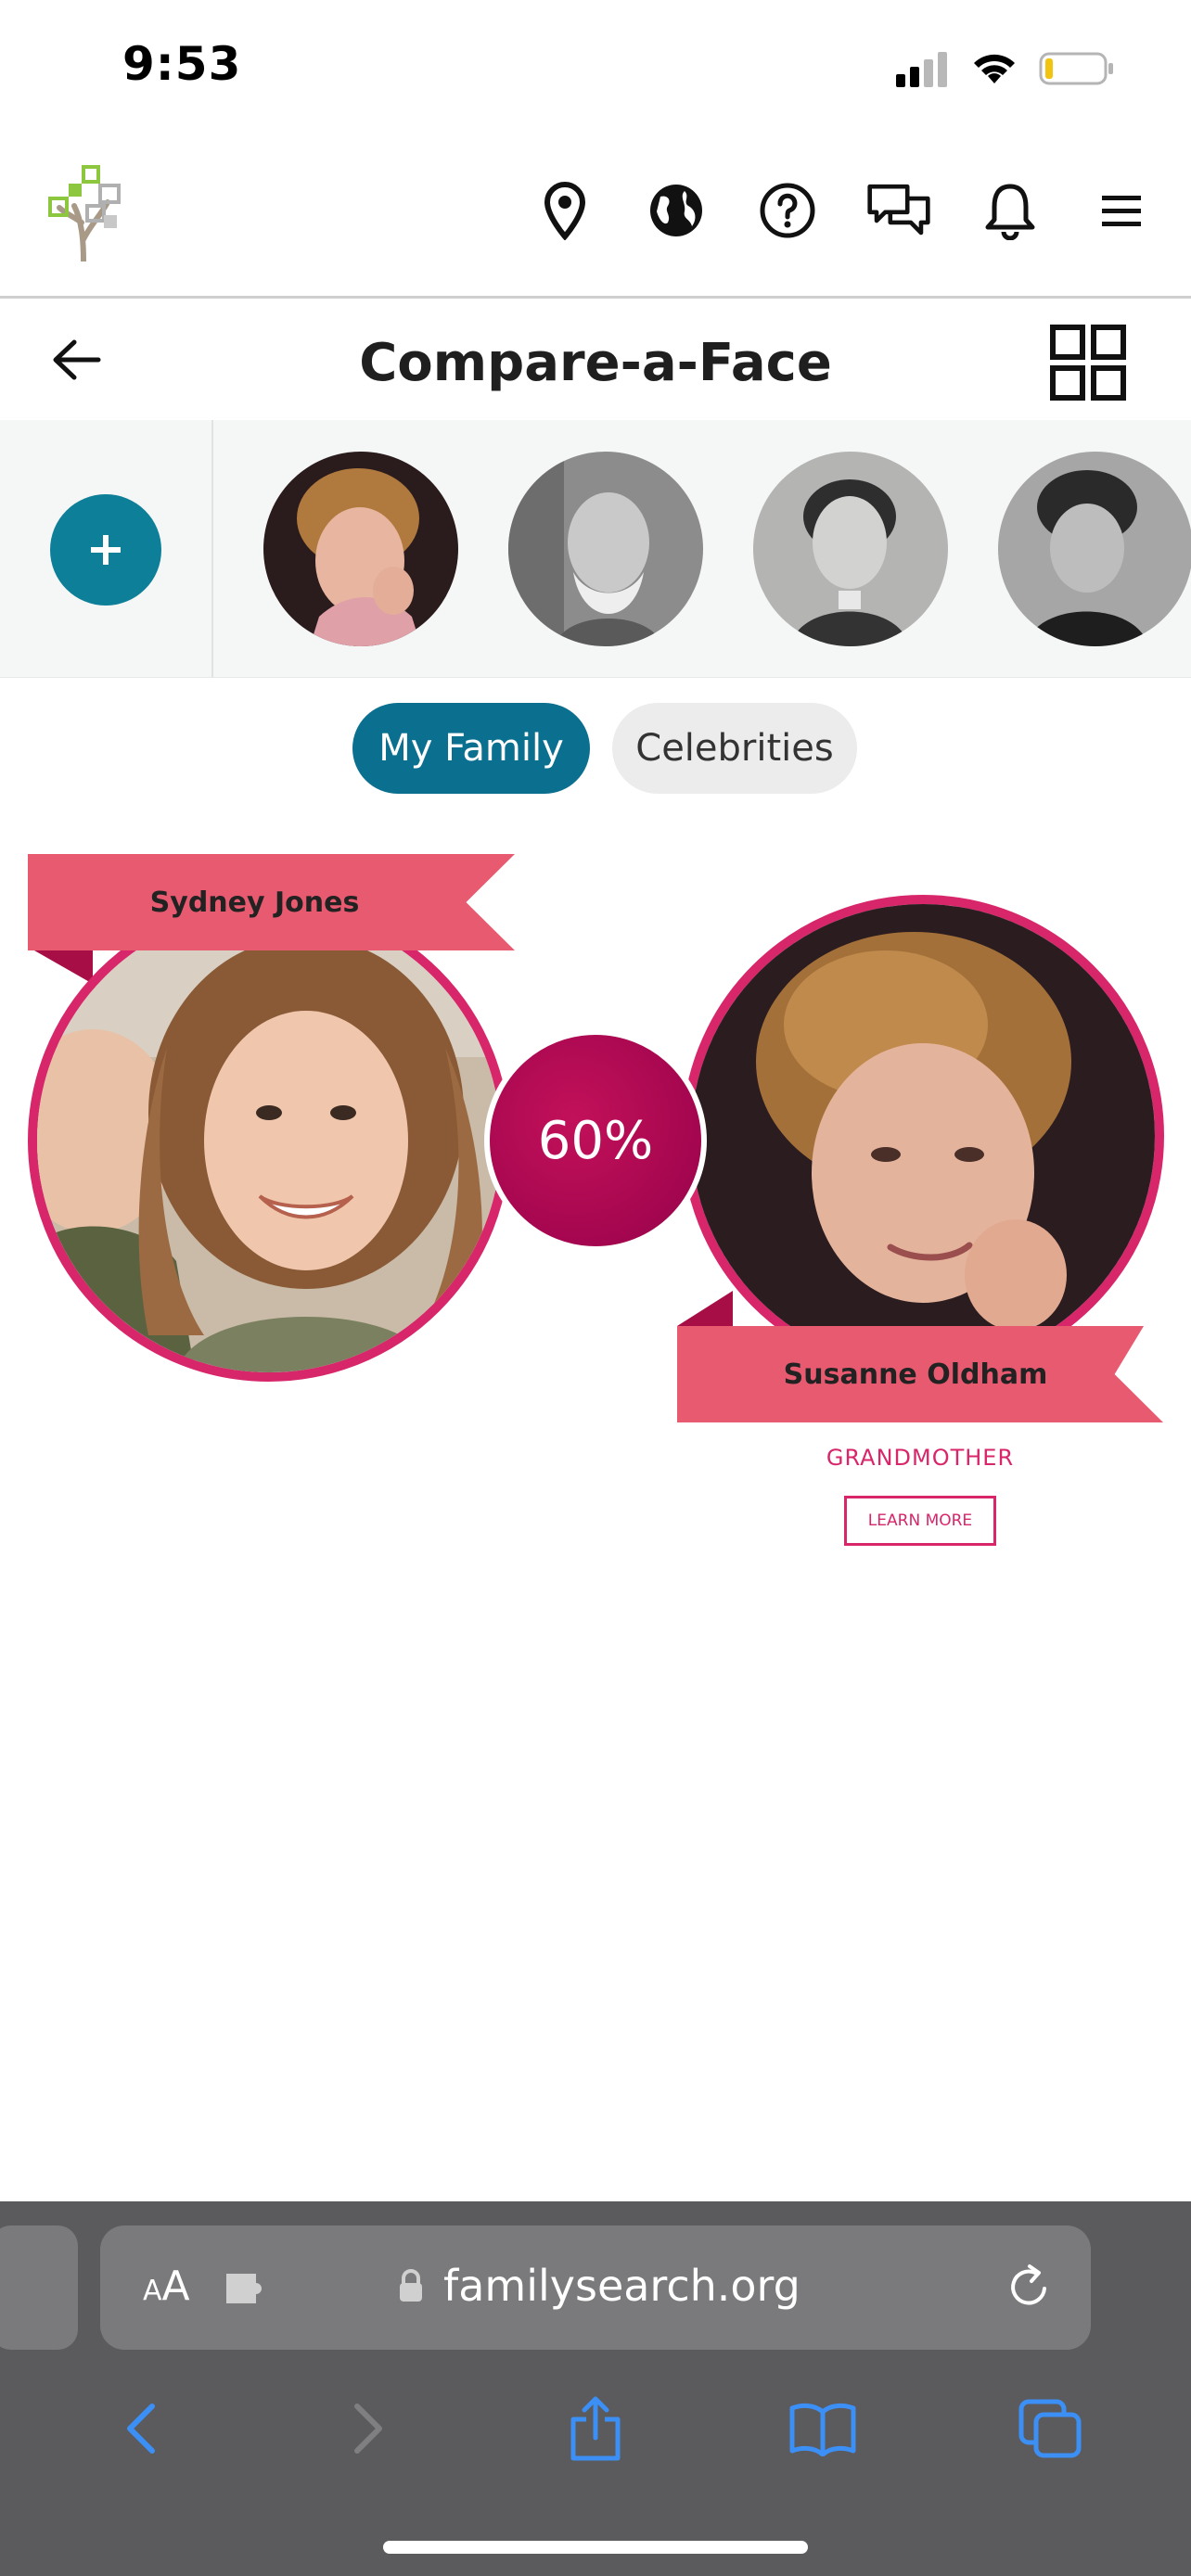 The width and height of the screenshot is (1191, 2576). What do you see at coordinates (141, 2428) in the screenshot?
I see `browser-back-icon` at bounding box center [141, 2428].